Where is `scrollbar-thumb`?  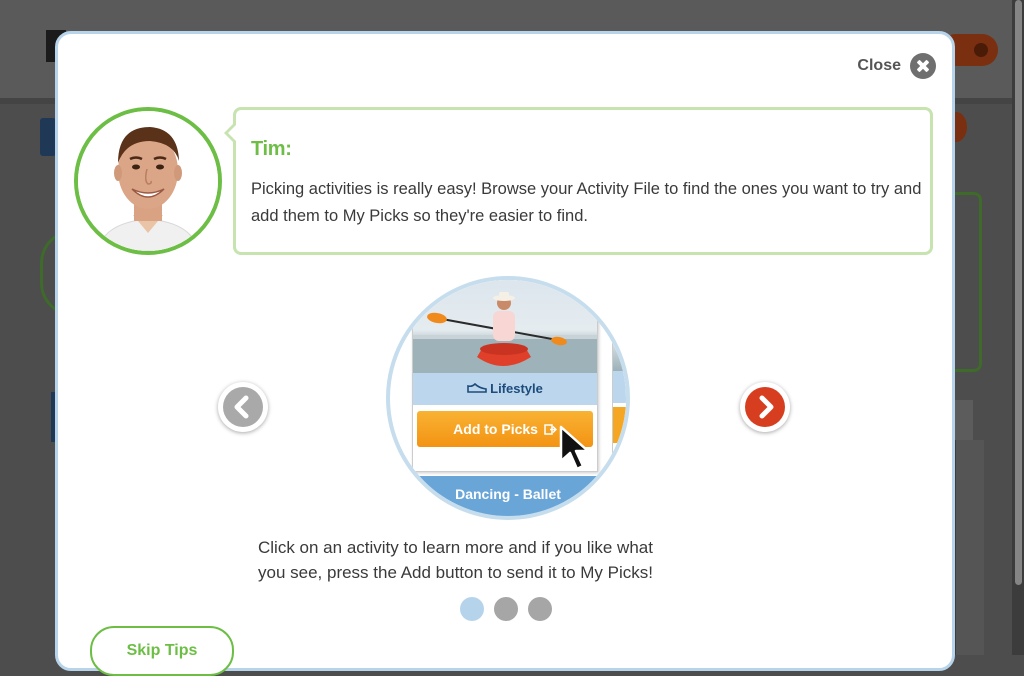
scrollbar-thumb is located at coordinates (1018, 292).